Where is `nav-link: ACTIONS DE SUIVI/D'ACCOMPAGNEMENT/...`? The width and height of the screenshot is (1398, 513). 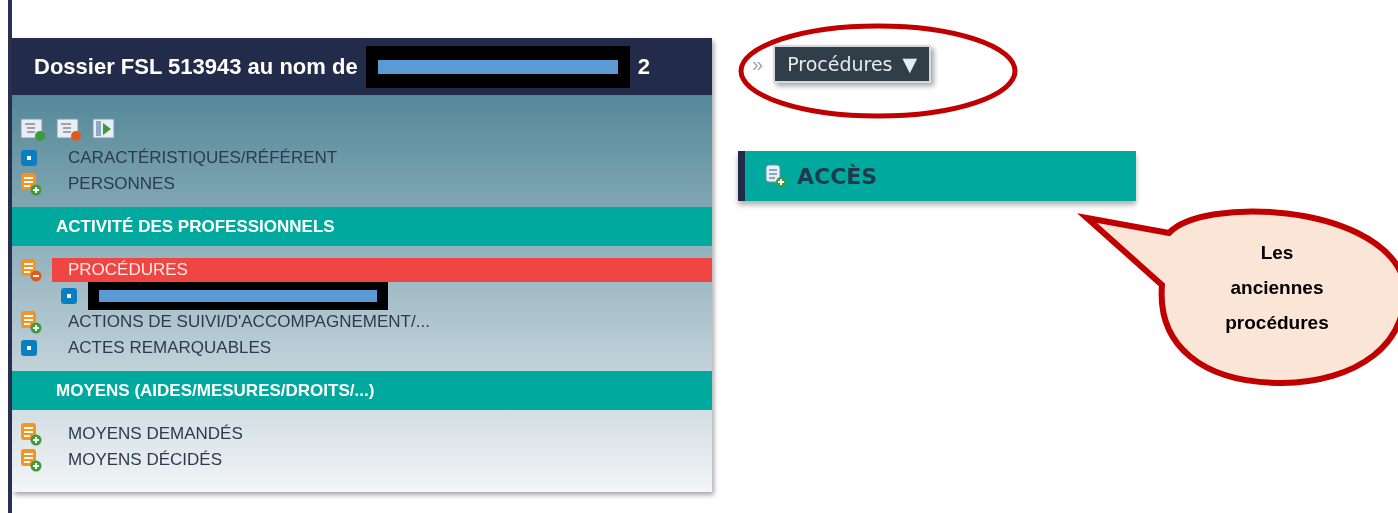
nav-link: ACTIONS DE SUIVI/D'ACCOMPAGNEMENT/... is located at coordinates (249, 322).